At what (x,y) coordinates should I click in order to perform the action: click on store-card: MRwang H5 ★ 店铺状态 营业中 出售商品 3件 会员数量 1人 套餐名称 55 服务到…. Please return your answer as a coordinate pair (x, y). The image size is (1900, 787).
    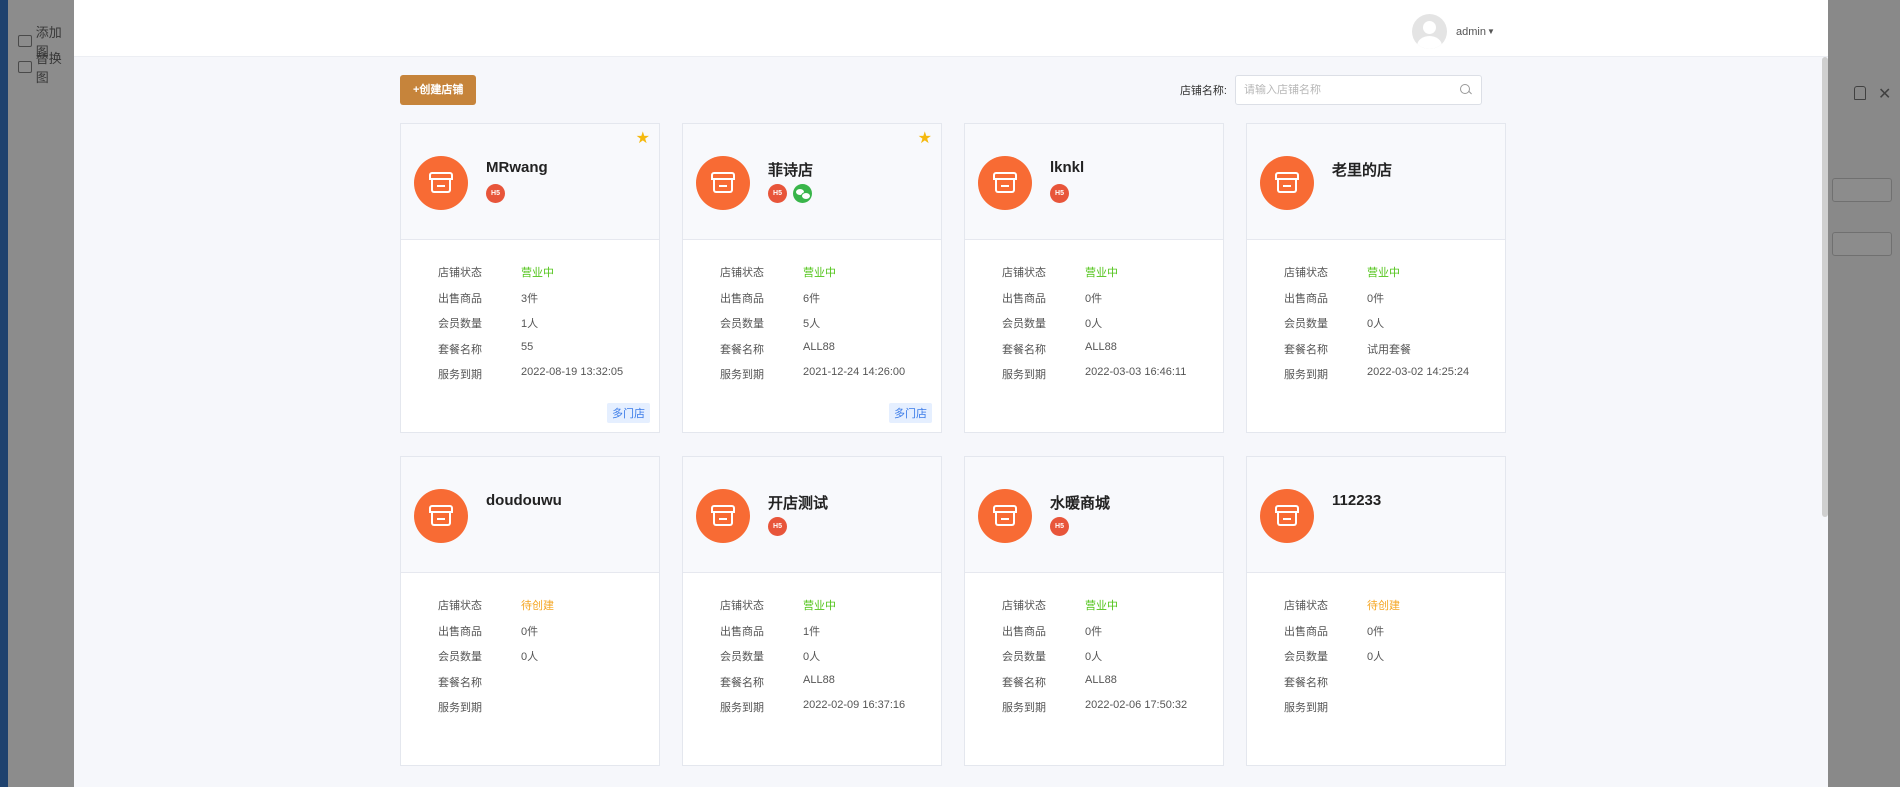
    Looking at the image, I should click on (530, 278).